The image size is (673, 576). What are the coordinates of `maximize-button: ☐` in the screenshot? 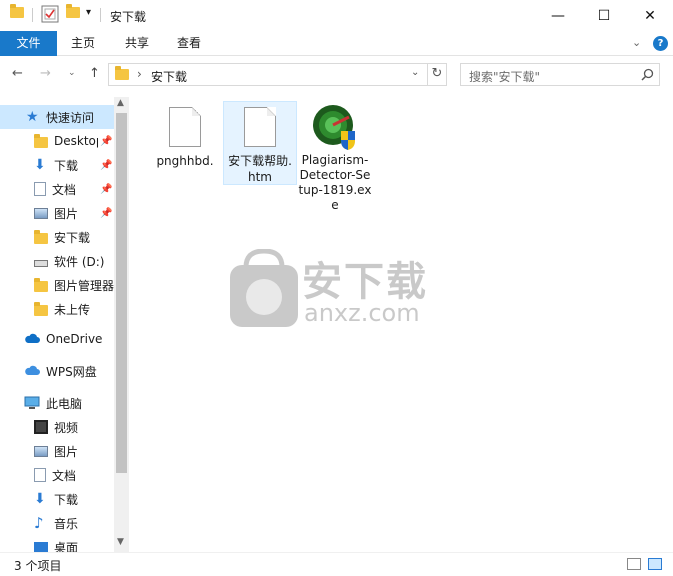 It's located at (604, 15).